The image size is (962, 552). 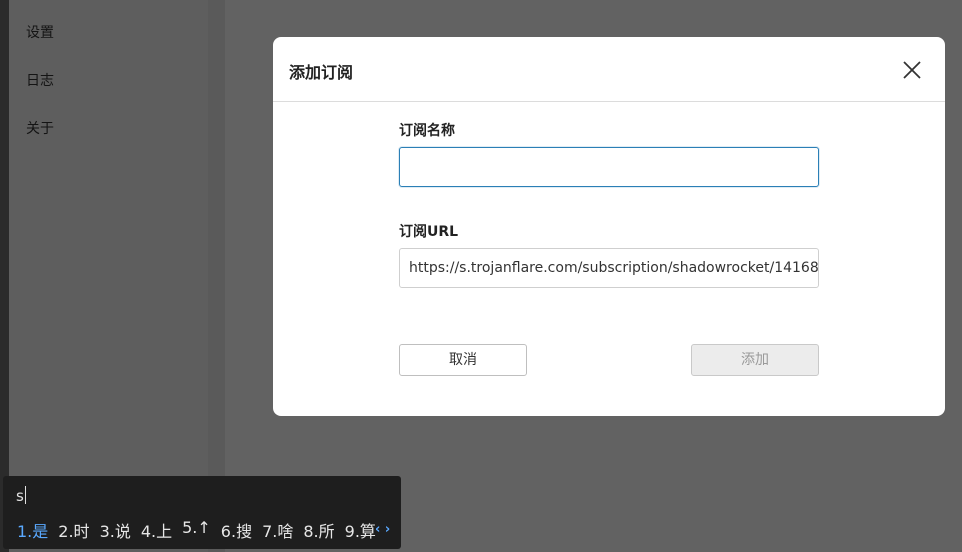 What do you see at coordinates (277, 530) in the screenshot?
I see `ime-candidate: 7.啥` at bounding box center [277, 530].